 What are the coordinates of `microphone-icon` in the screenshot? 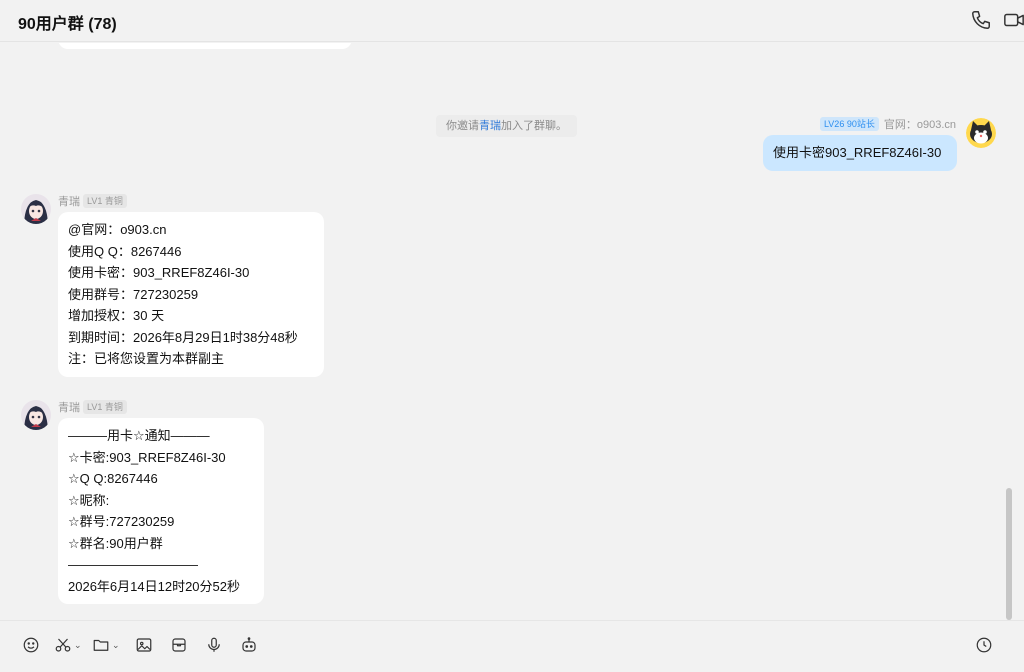 It's located at (214, 644).